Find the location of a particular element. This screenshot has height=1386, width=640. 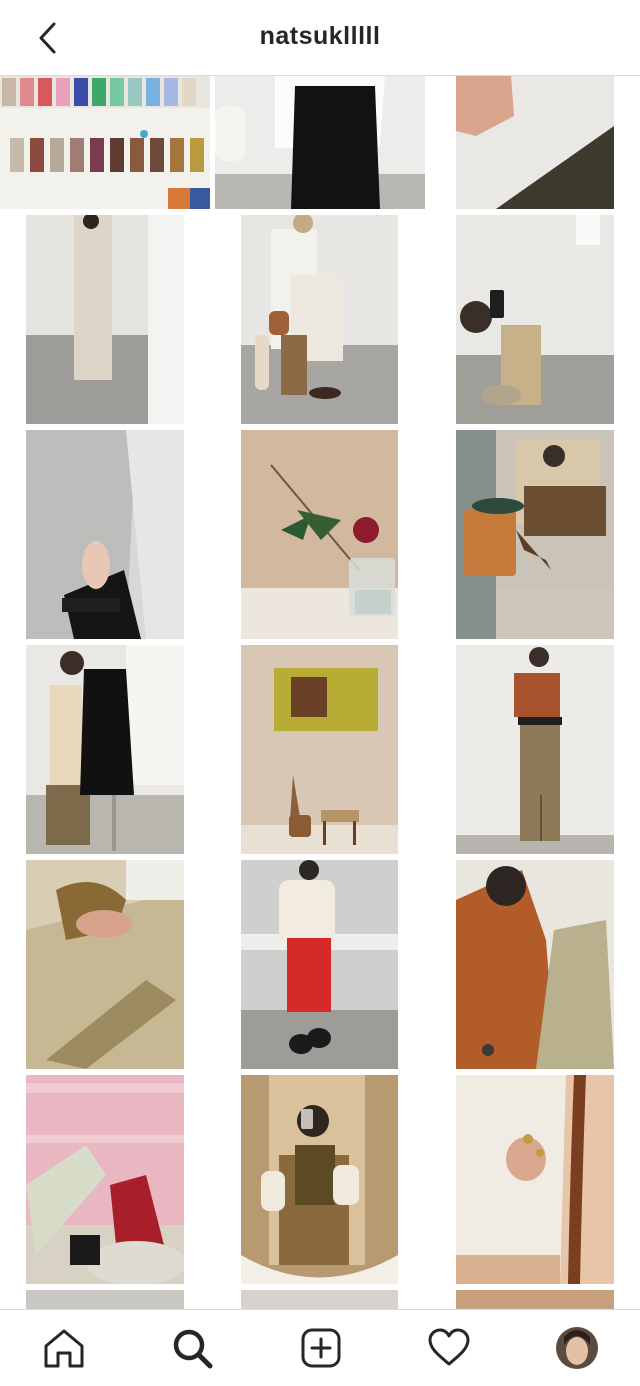

bottom-tab-bar is located at coordinates (320, 1347).